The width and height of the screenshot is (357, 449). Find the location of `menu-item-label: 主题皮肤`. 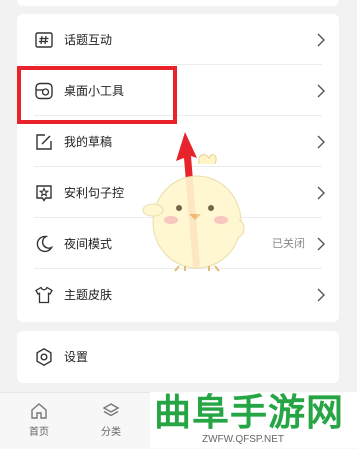

menu-item-label: 主题皮肤 is located at coordinates (88, 295).